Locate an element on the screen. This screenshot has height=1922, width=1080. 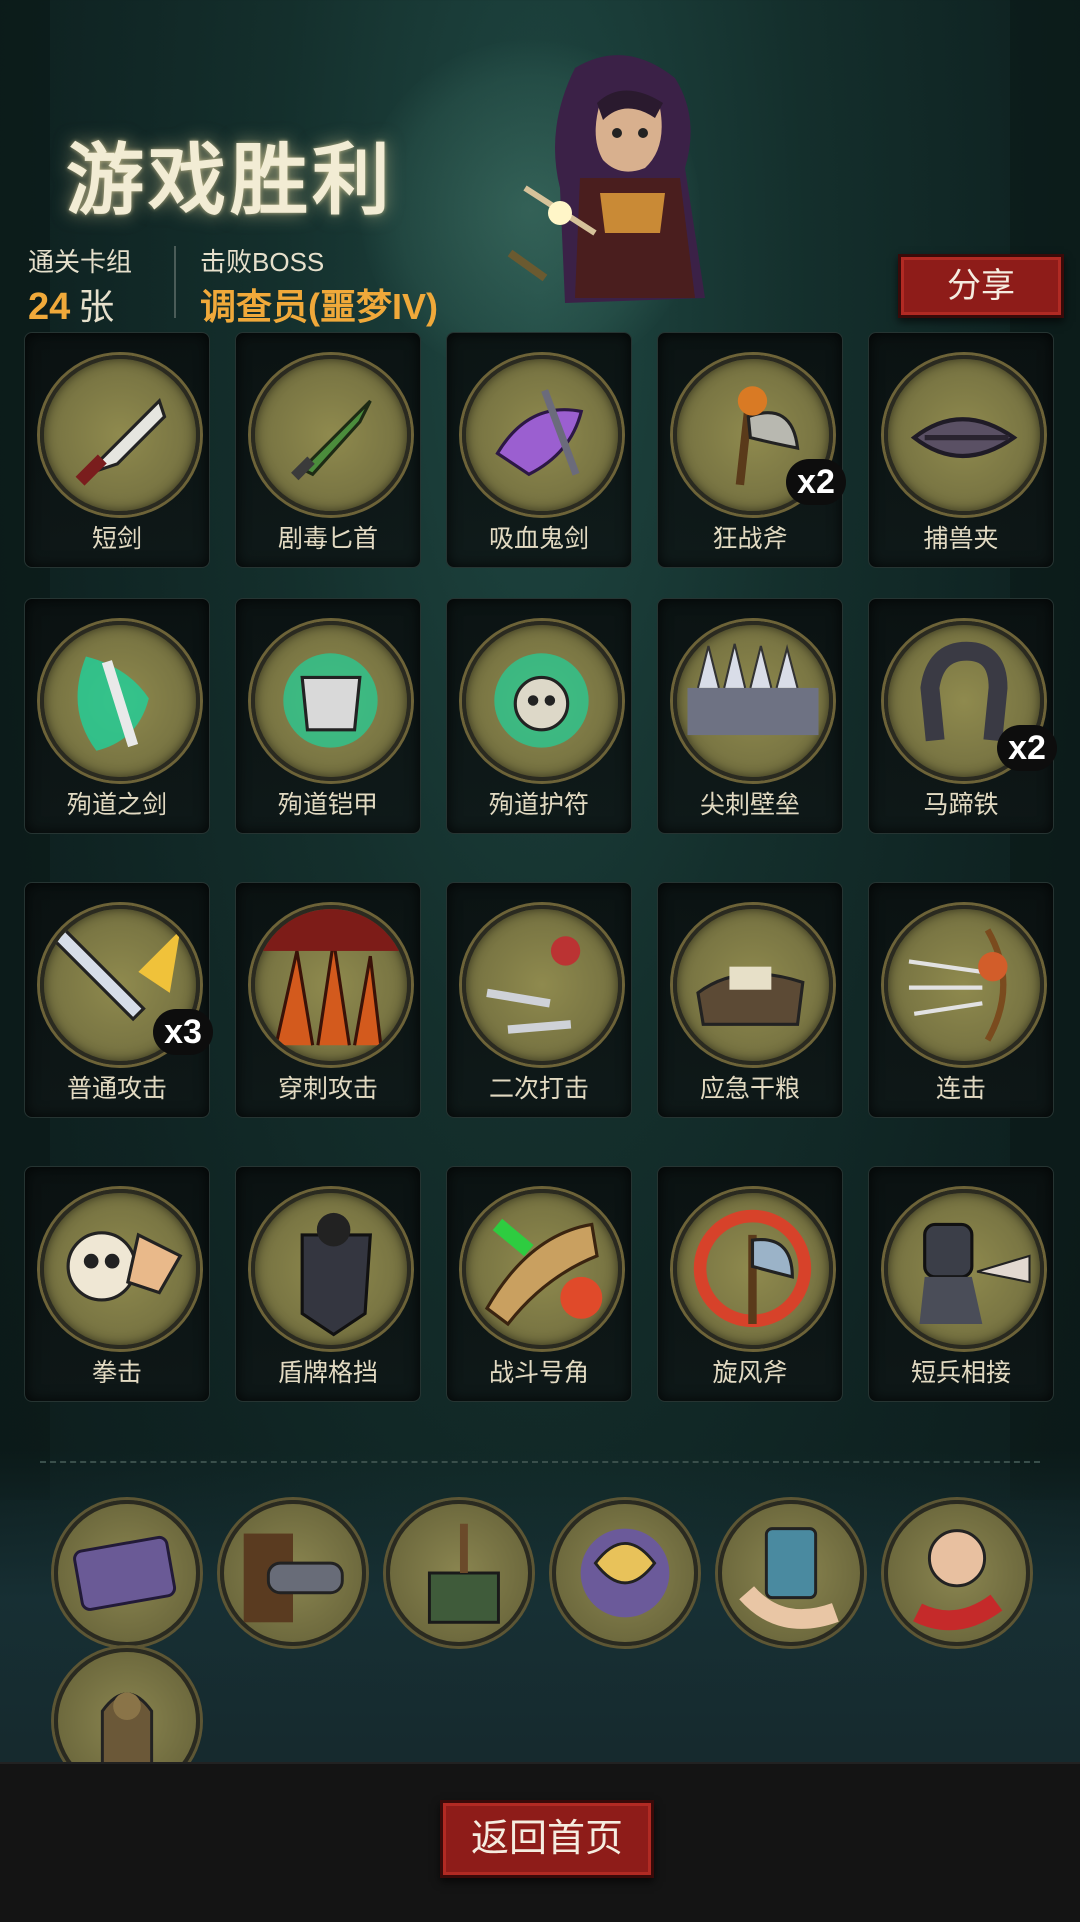
deck-card-label: 旋风斧 is located at coordinates (750, 1373).